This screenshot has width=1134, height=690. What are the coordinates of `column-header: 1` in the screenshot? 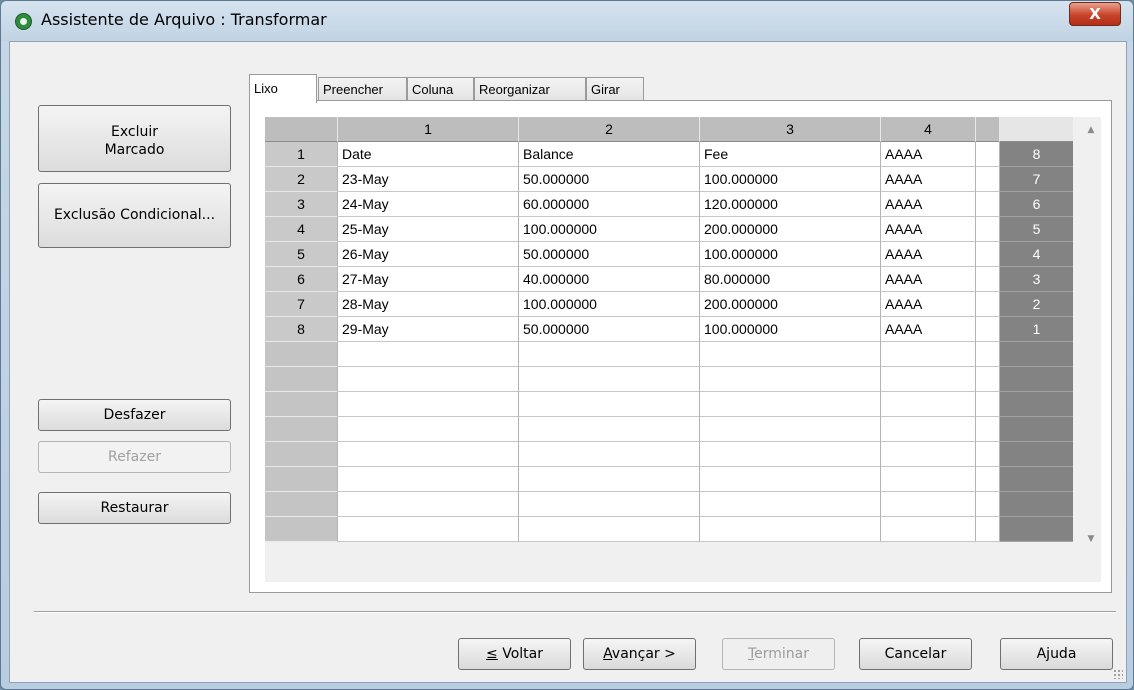 It's located at (428, 129).